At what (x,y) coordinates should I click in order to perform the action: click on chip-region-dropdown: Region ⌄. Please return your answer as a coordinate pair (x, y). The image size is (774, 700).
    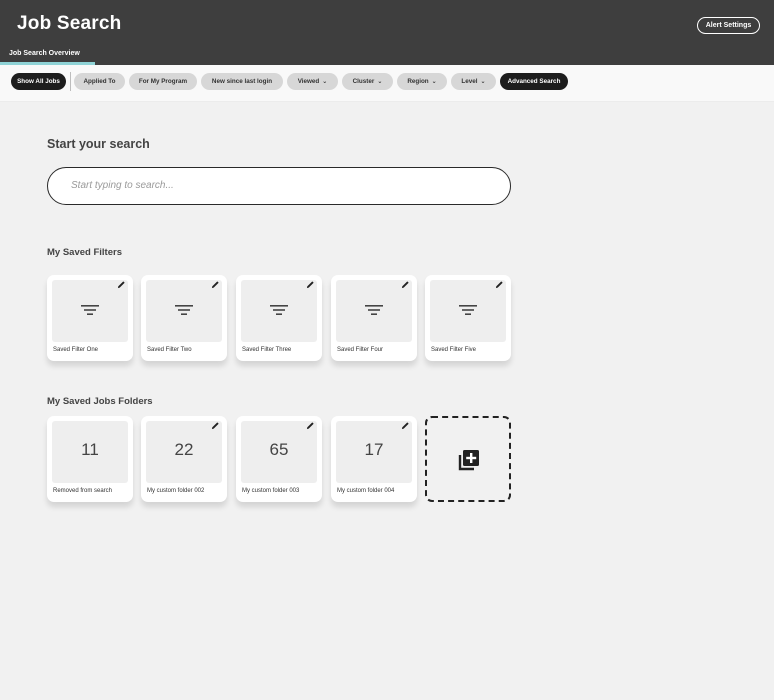
    Looking at the image, I should click on (422, 81).